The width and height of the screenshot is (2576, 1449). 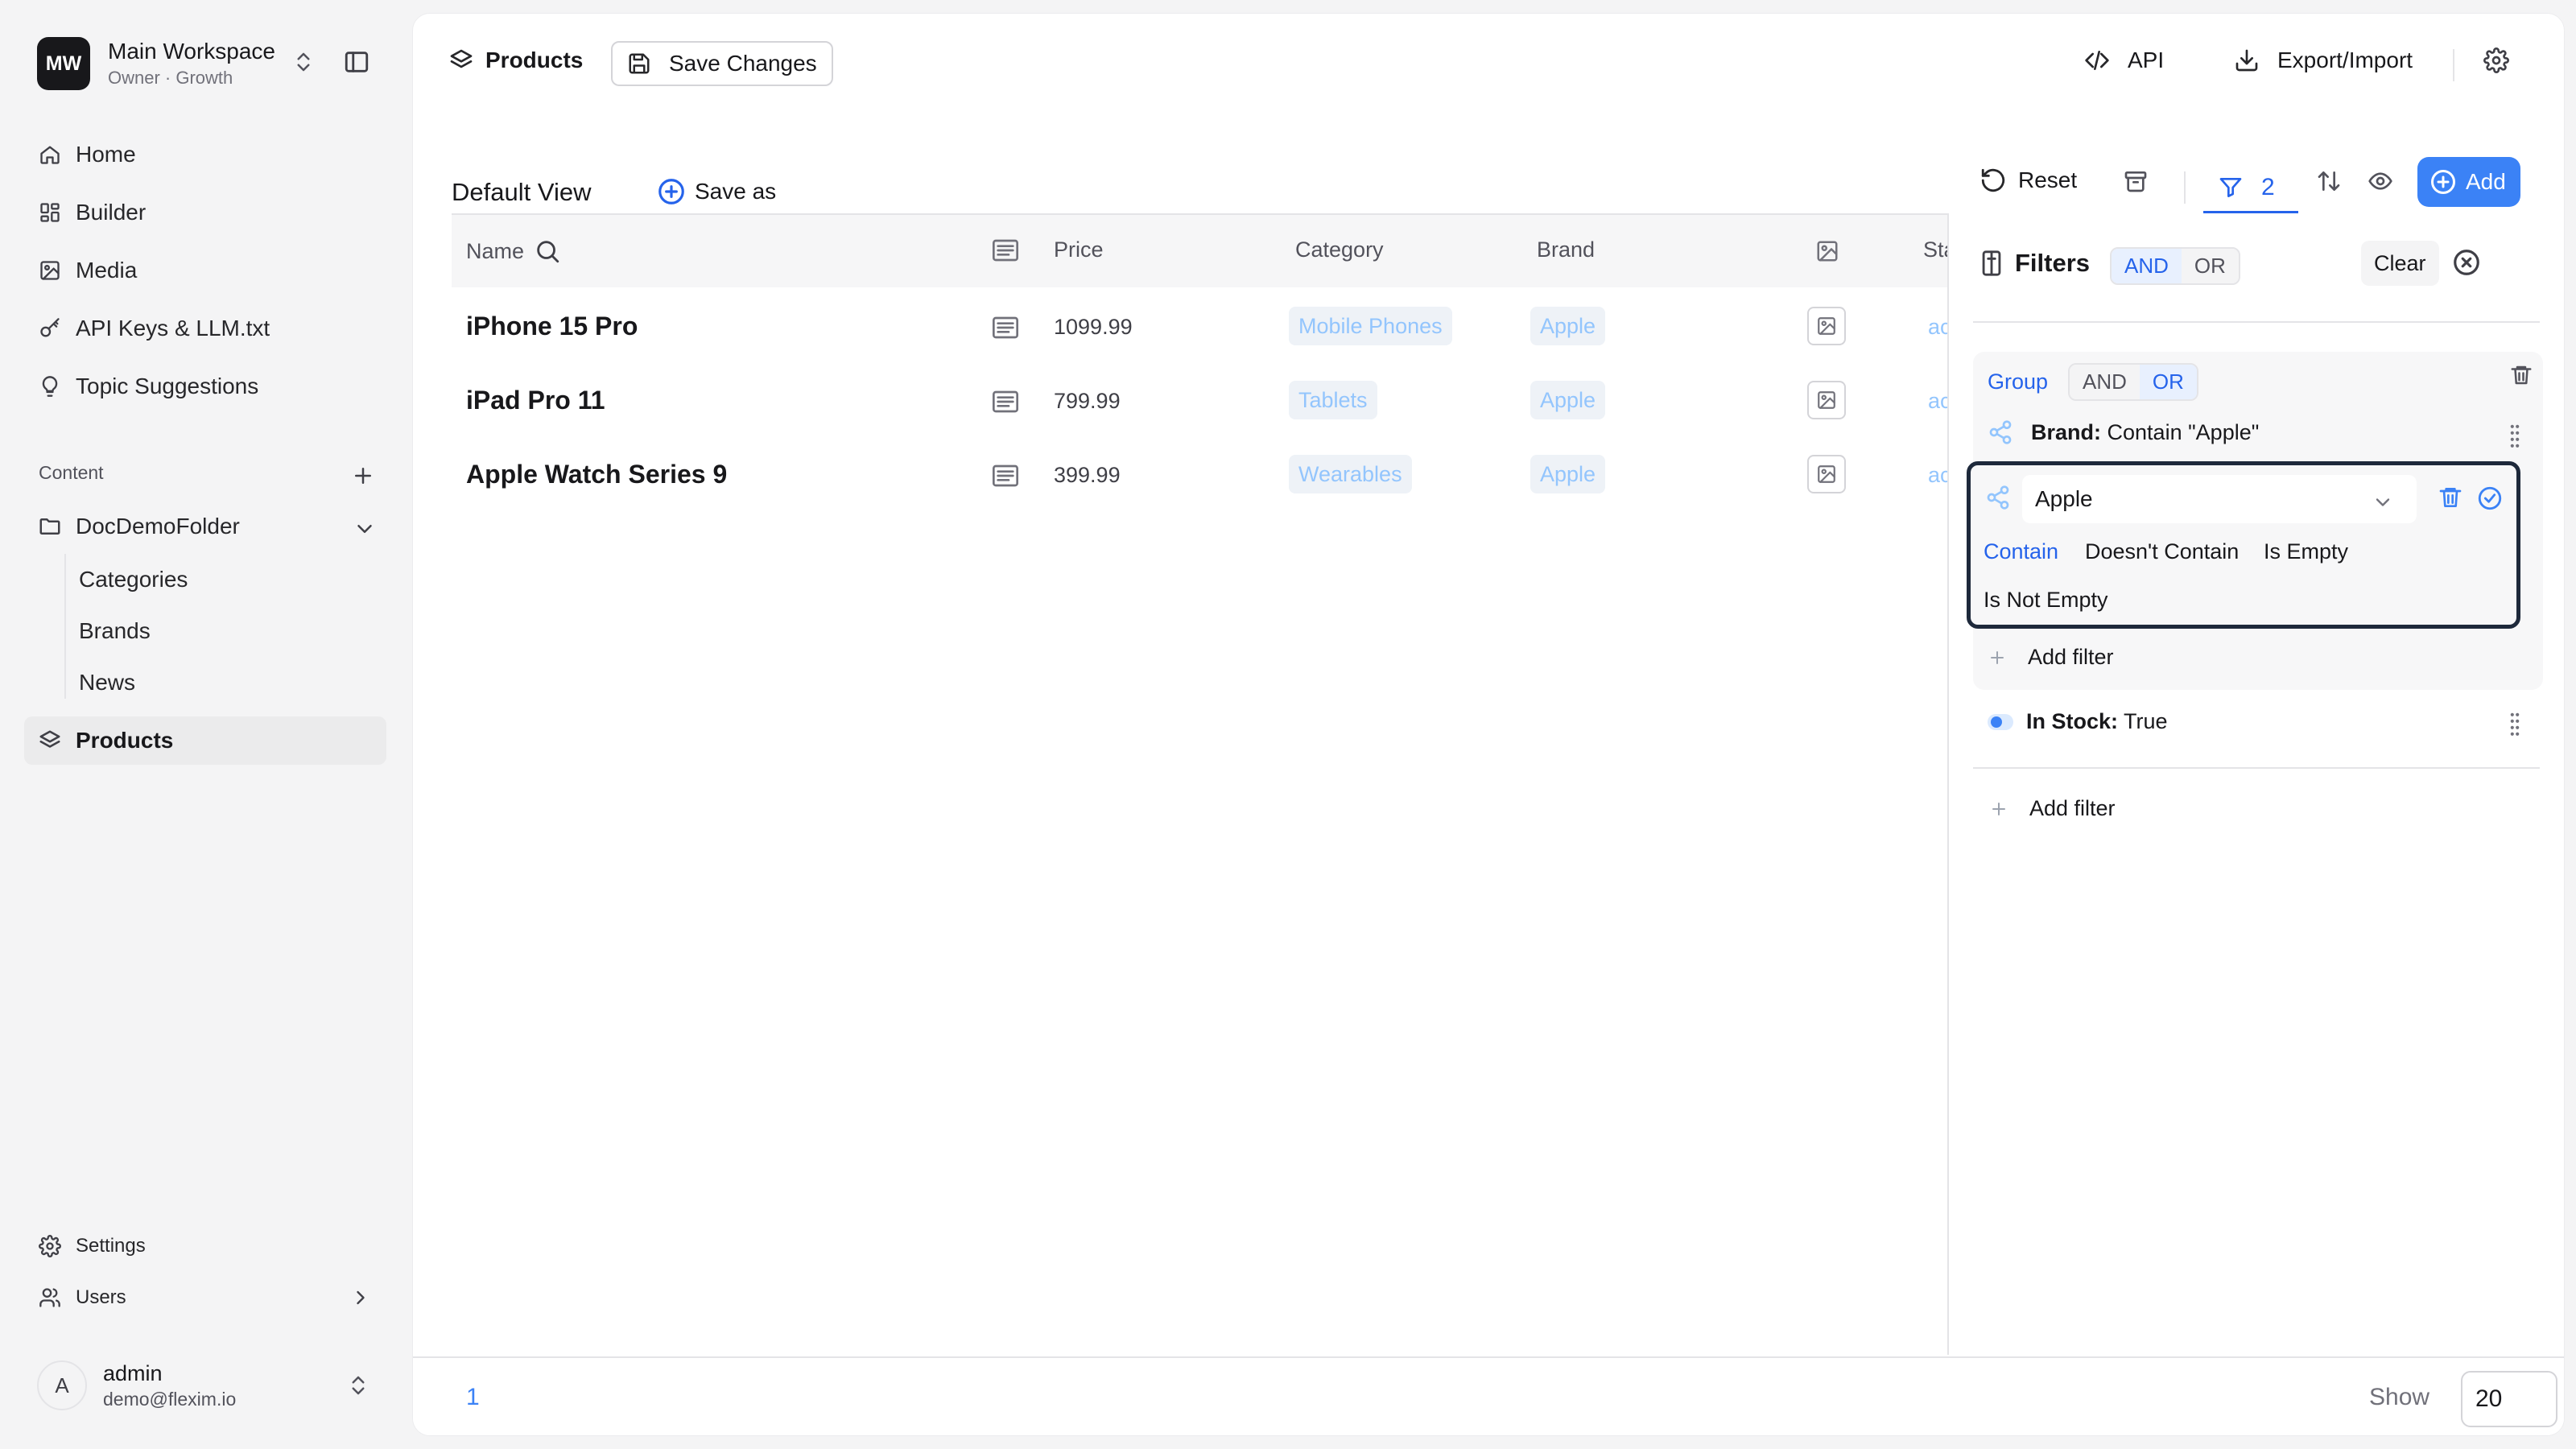 I want to click on page-size-input: 20, so click(x=2509, y=1399).